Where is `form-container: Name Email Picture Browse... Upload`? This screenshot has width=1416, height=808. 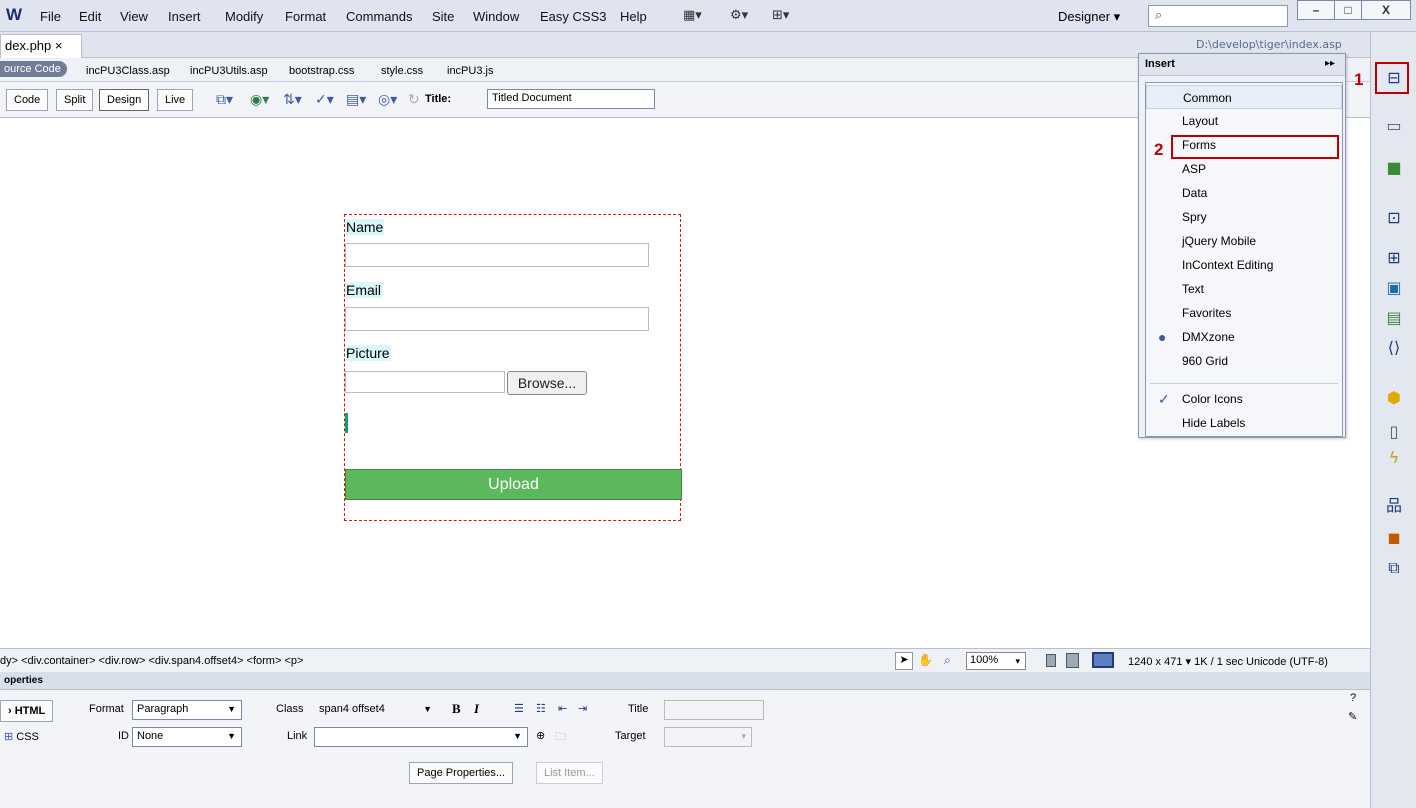 form-container: Name Email Picture Browse... Upload is located at coordinates (513, 367).